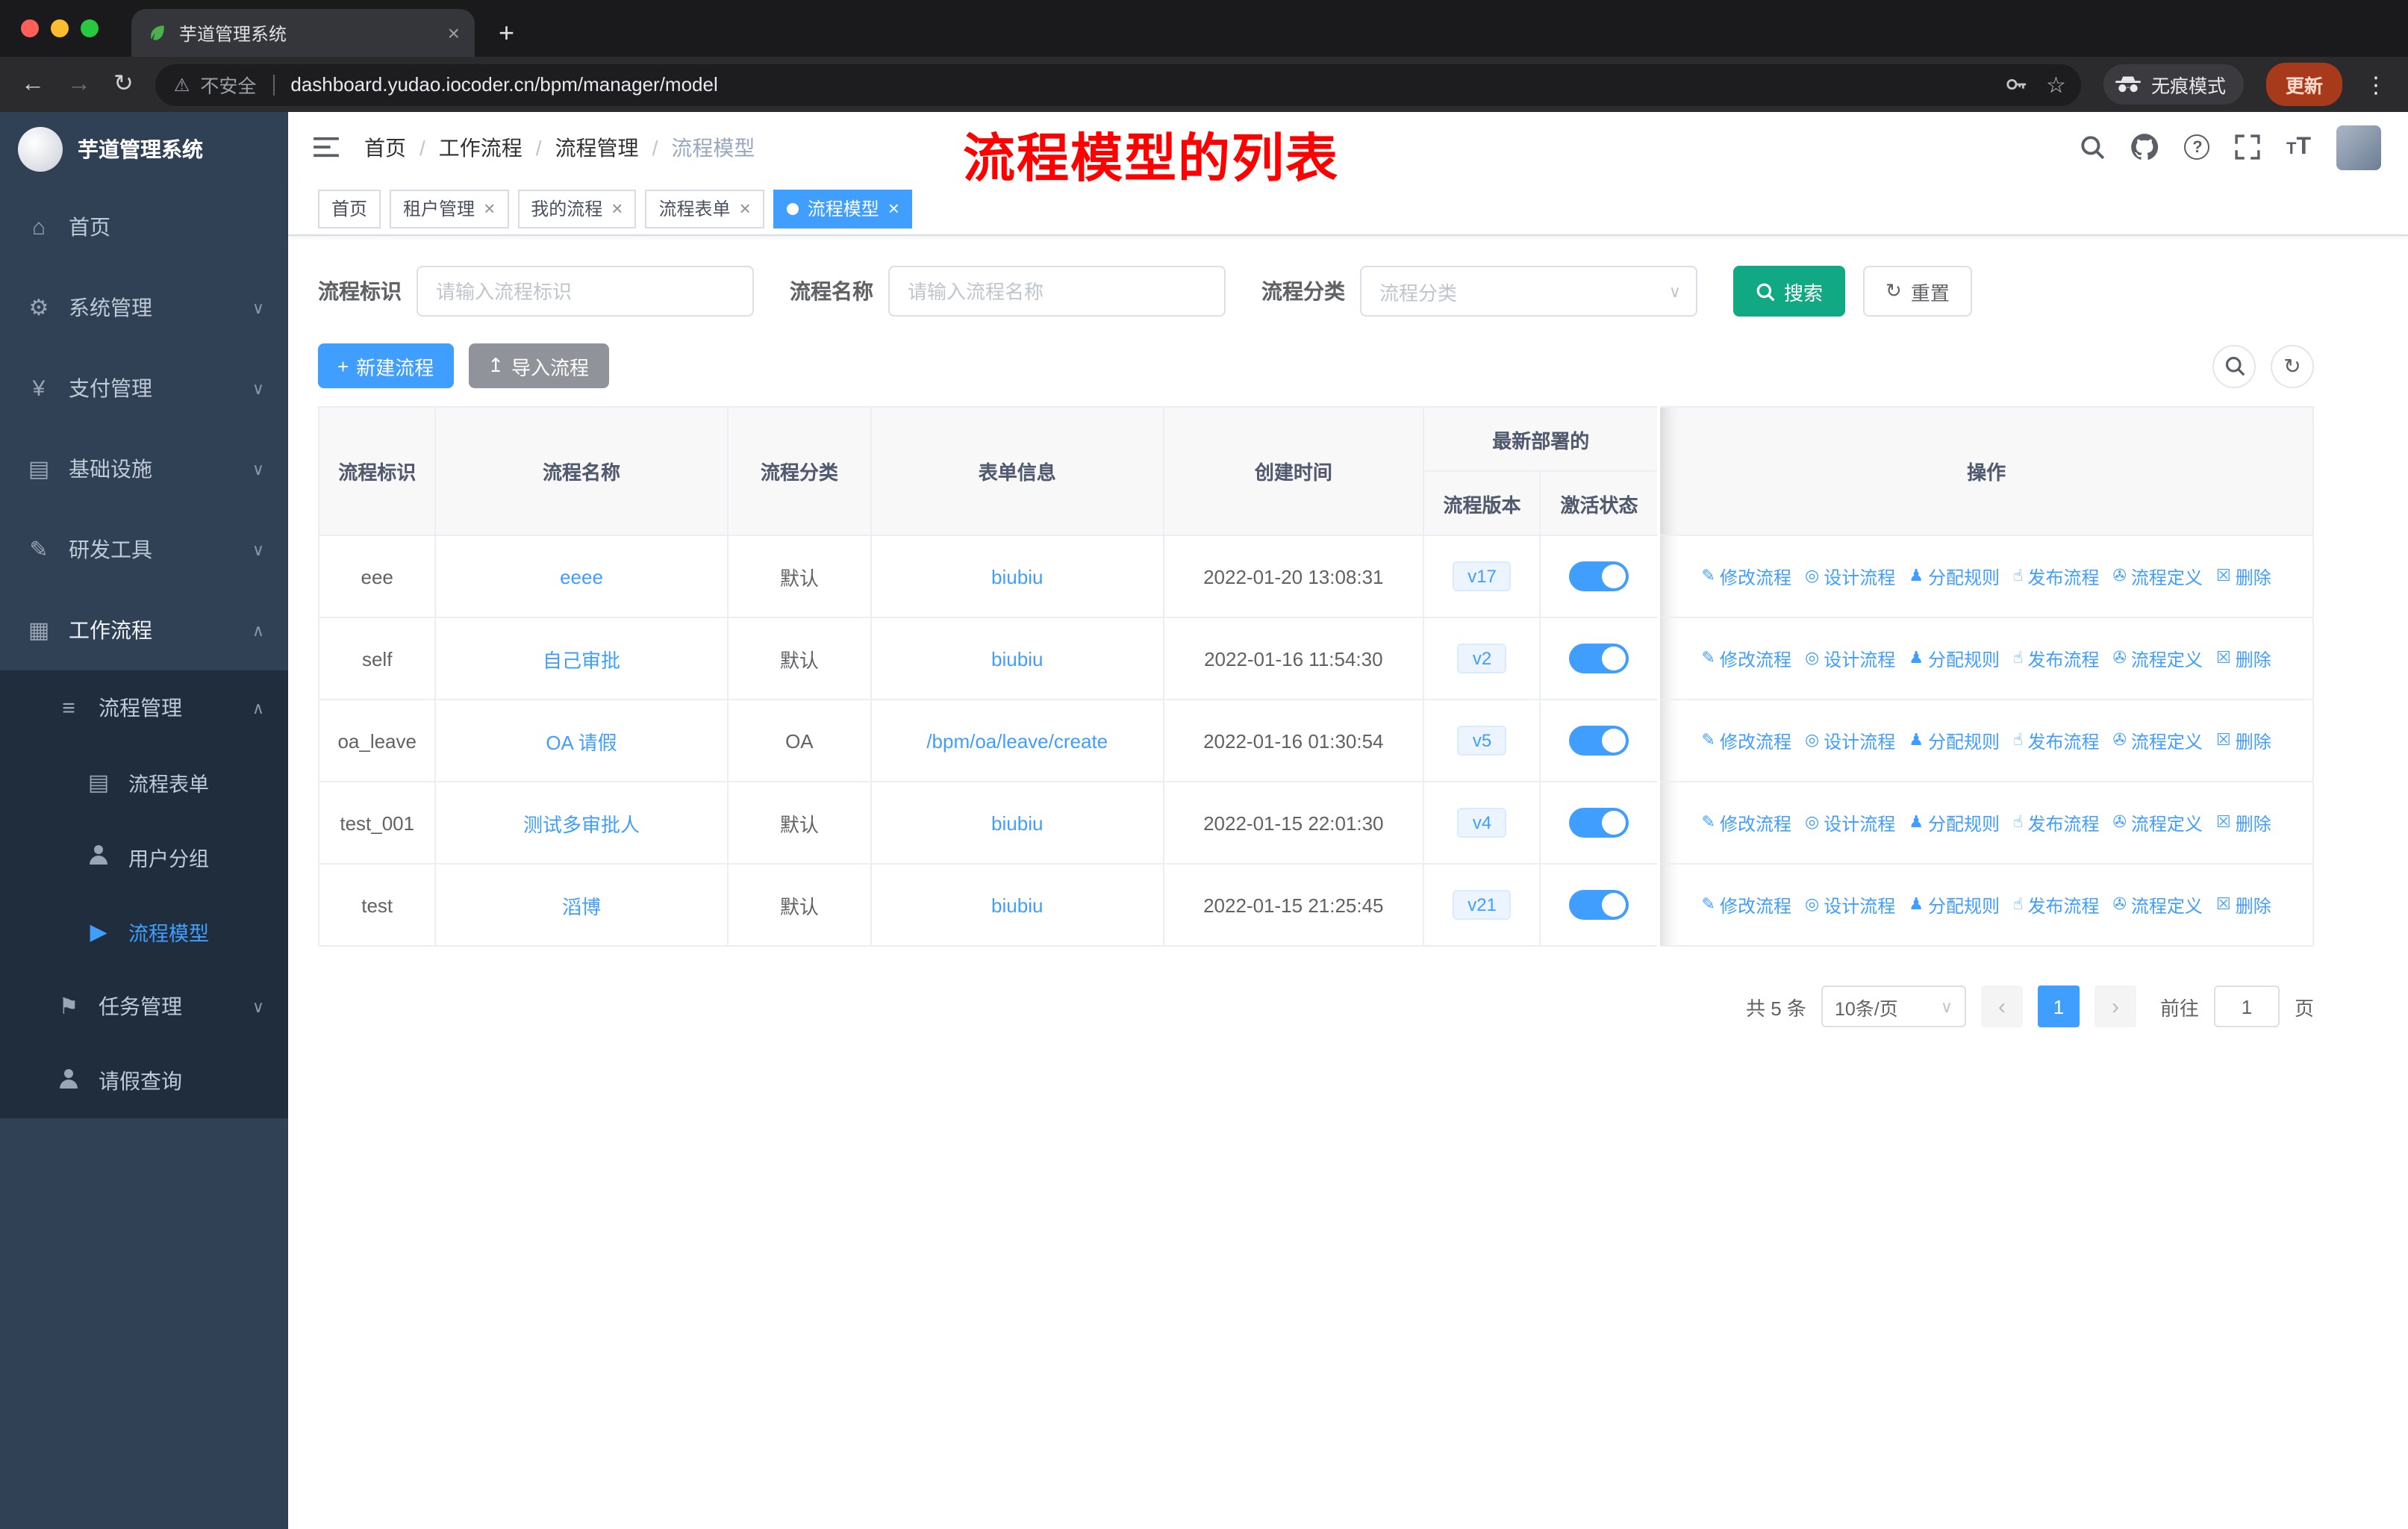 Image resolution: width=2408 pixels, height=1529 pixels. I want to click on process-name-link: eeee, so click(581, 577).